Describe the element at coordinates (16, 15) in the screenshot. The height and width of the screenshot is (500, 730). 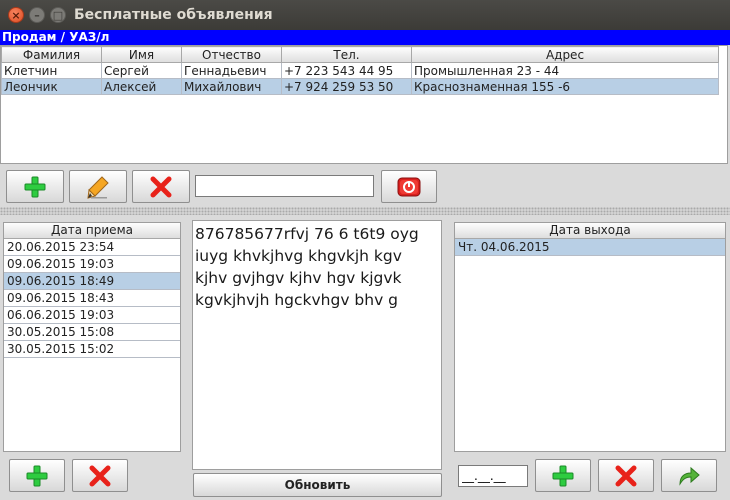
I see `window-close-button: ×` at that location.